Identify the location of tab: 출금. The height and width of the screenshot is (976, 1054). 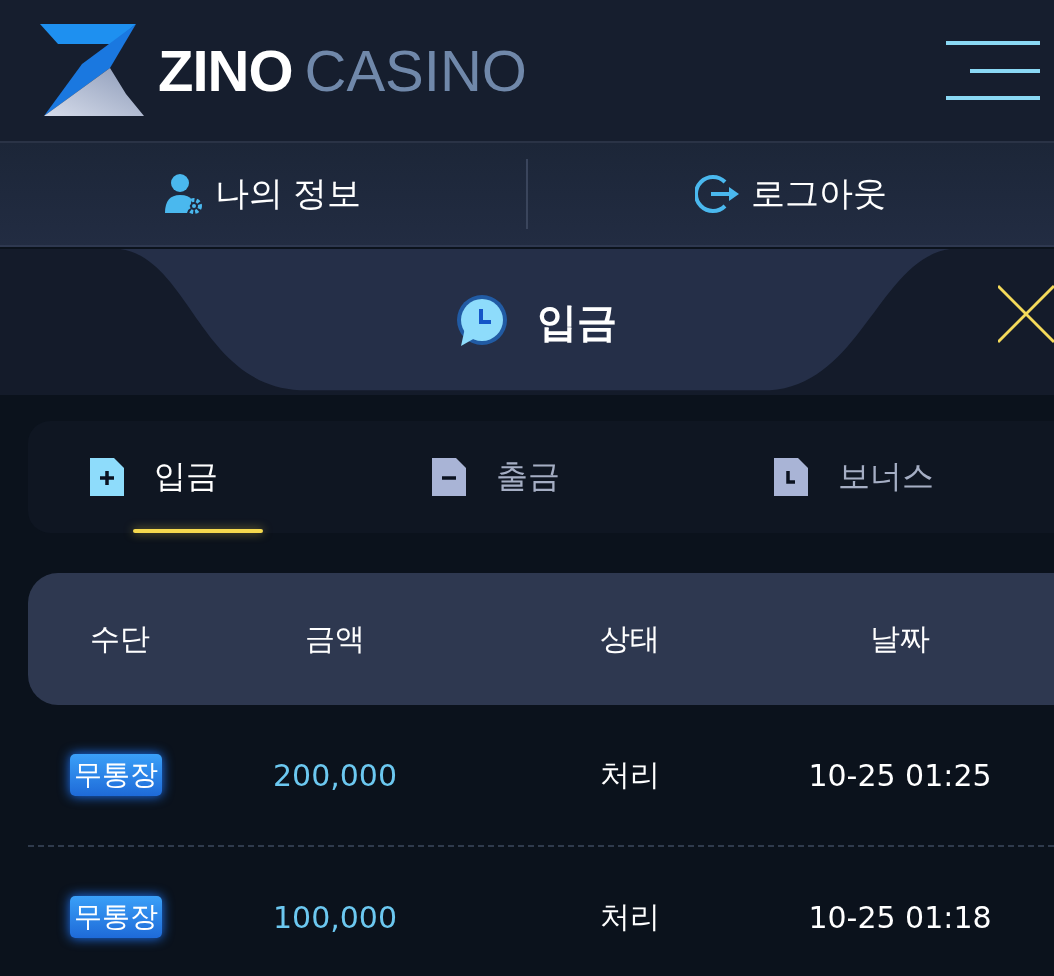
(541, 477).